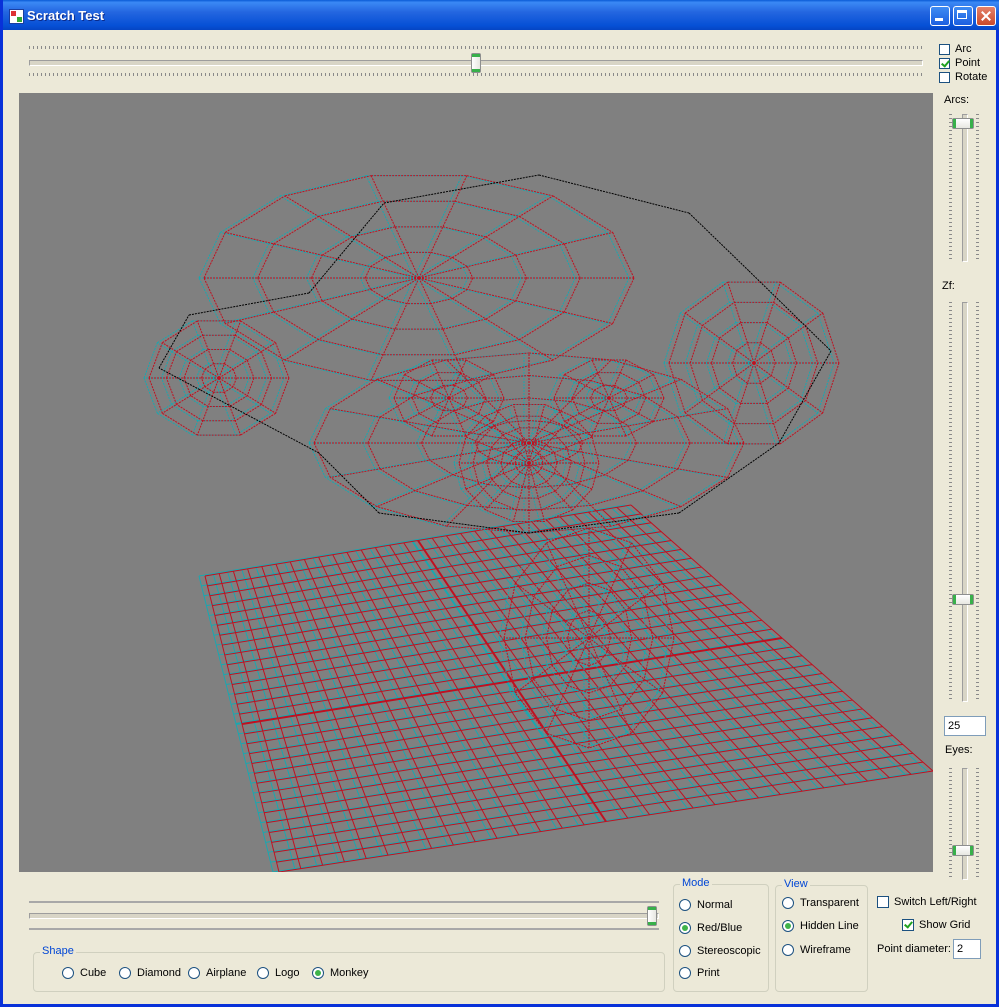 The width and height of the screenshot is (999, 1007). I want to click on app-icon, so click(16, 16).